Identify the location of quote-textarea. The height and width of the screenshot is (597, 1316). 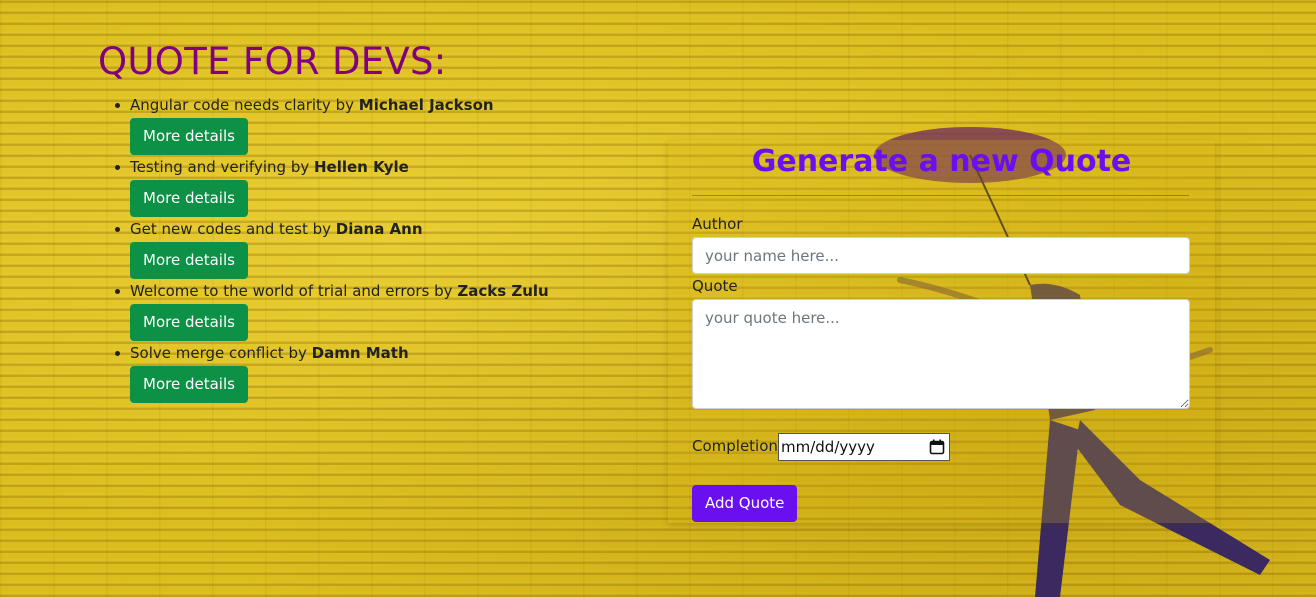
(941, 354).